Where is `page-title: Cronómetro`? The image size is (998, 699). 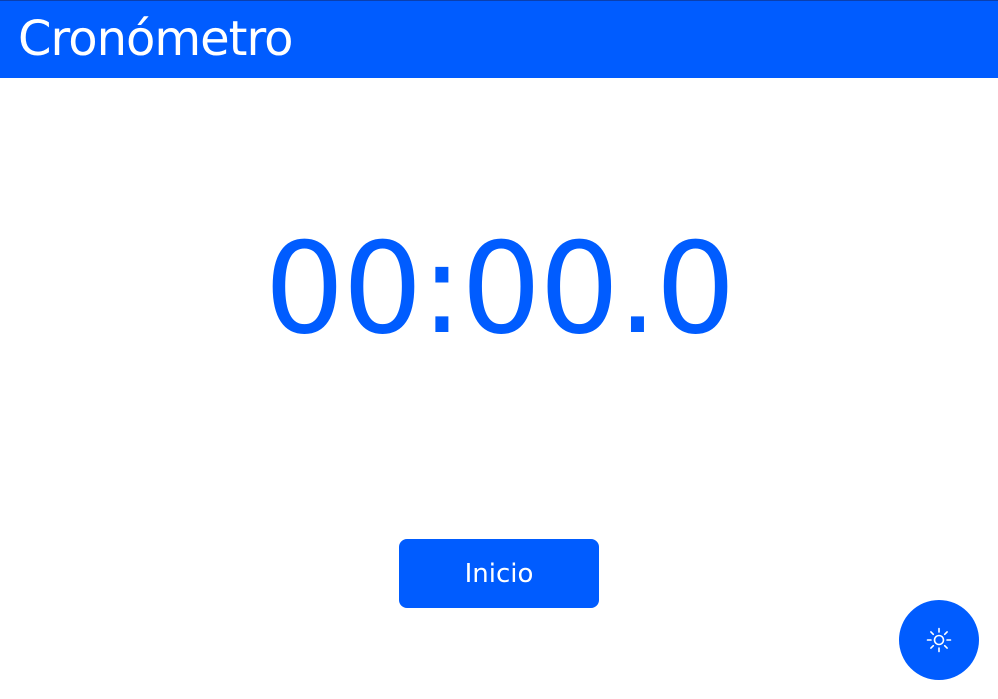
page-title: Cronómetro is located at coordinates (156, 39).